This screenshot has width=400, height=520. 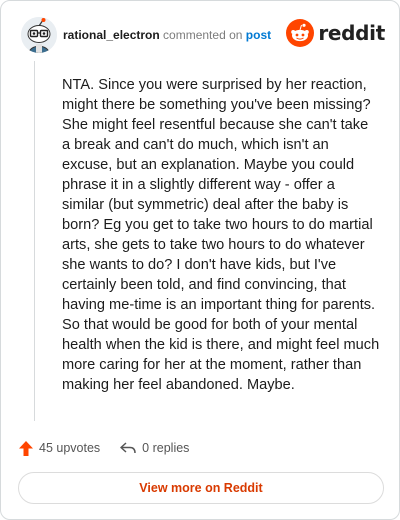 I want to click on reply-arrow-icon, so click(x=128, y=448).